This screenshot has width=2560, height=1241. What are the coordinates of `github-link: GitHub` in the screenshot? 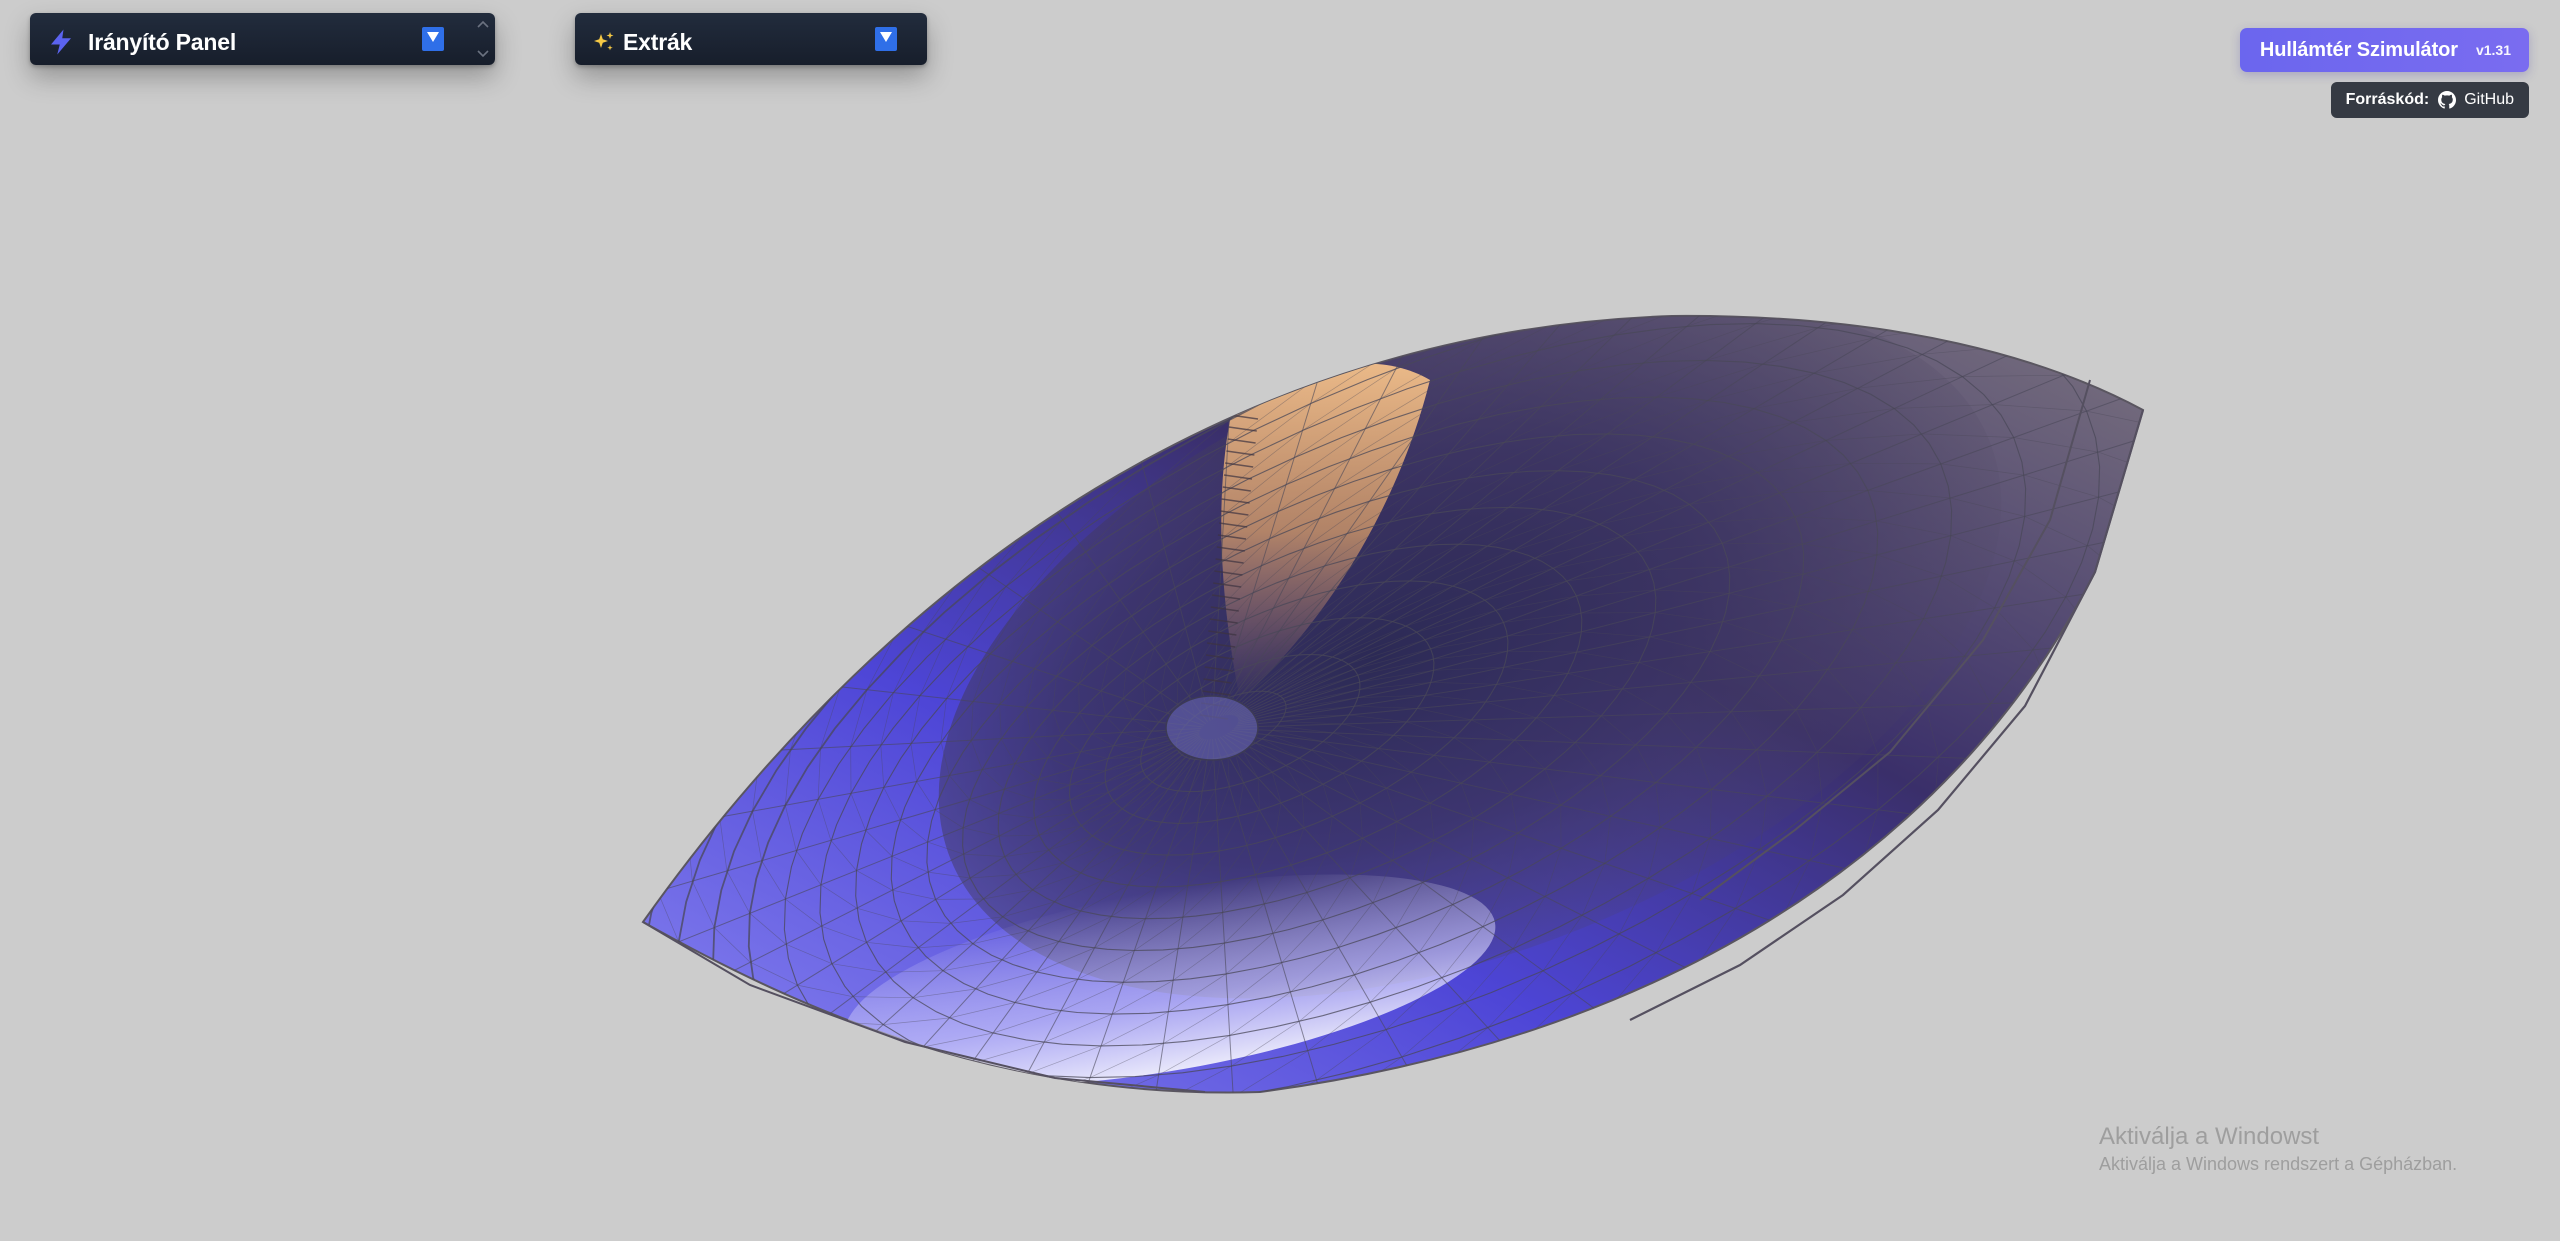 It's located at (2476, 100).